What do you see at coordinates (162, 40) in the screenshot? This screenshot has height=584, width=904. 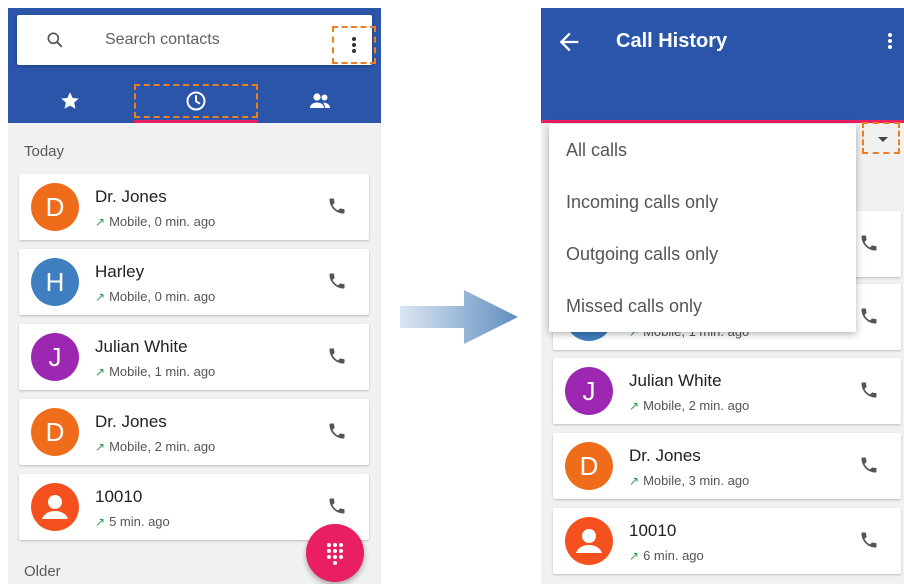 I see `search-input: Search contacts` at bounding box center [162, 40].